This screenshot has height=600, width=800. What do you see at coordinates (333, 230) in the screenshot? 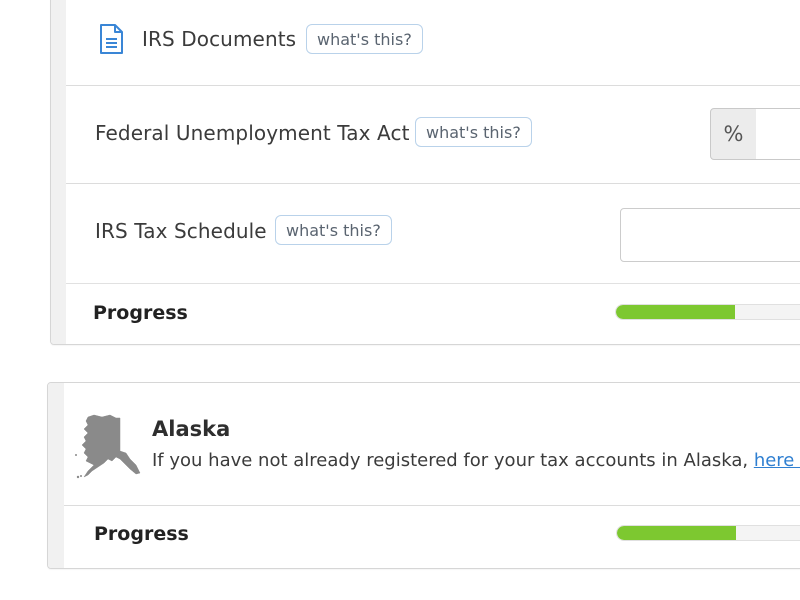
I see `irs-tax-schedule-help-button: what's this?` at bounding box center [333, 230].